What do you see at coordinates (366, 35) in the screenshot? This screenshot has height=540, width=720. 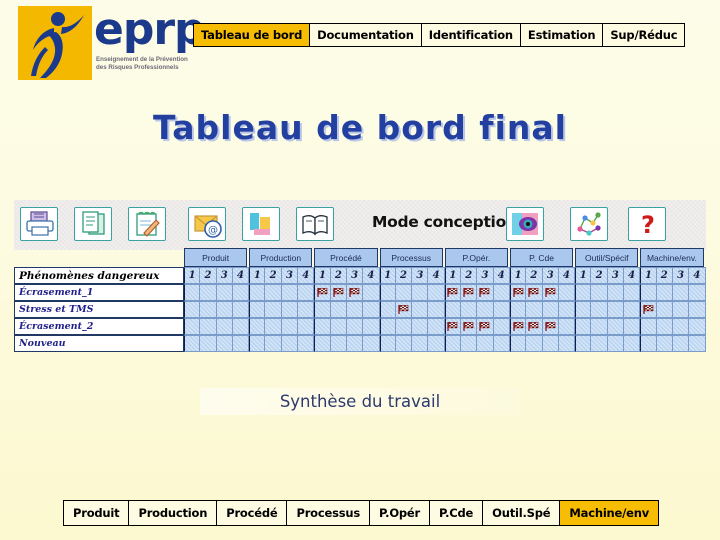 I see `nav-tab-1: Documentation` at bounding box center [366, 35].